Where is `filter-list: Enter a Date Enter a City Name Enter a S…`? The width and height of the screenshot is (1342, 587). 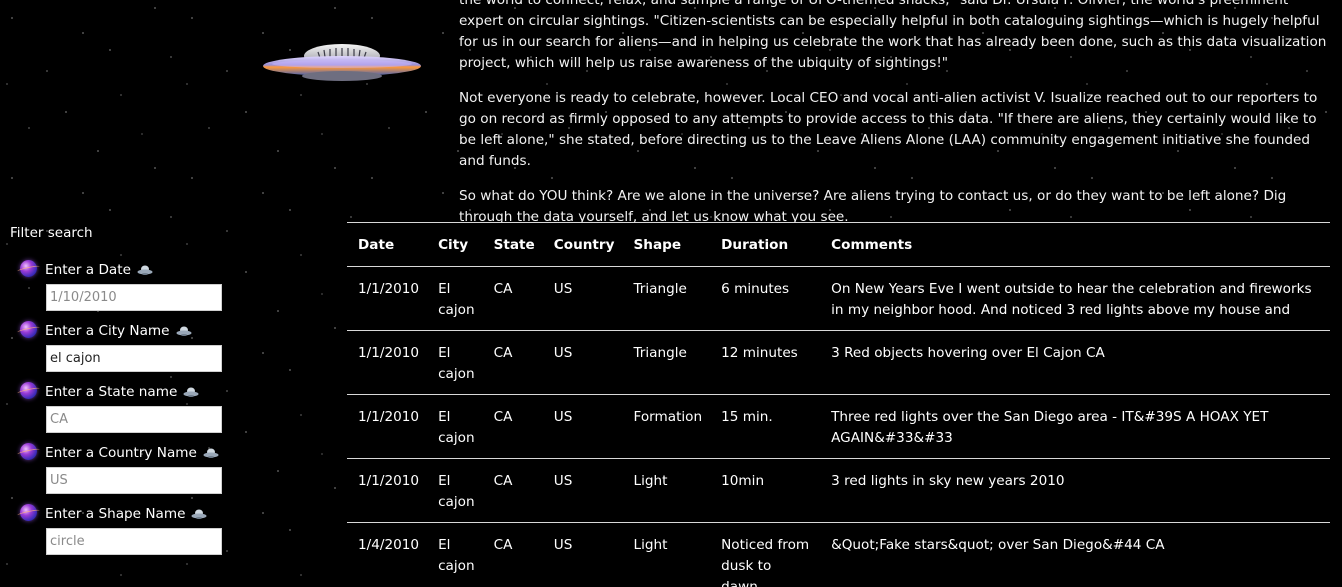 filter-list: Enter a Date Enter a City Name Enter a S… is located at coordinates (160, 413).